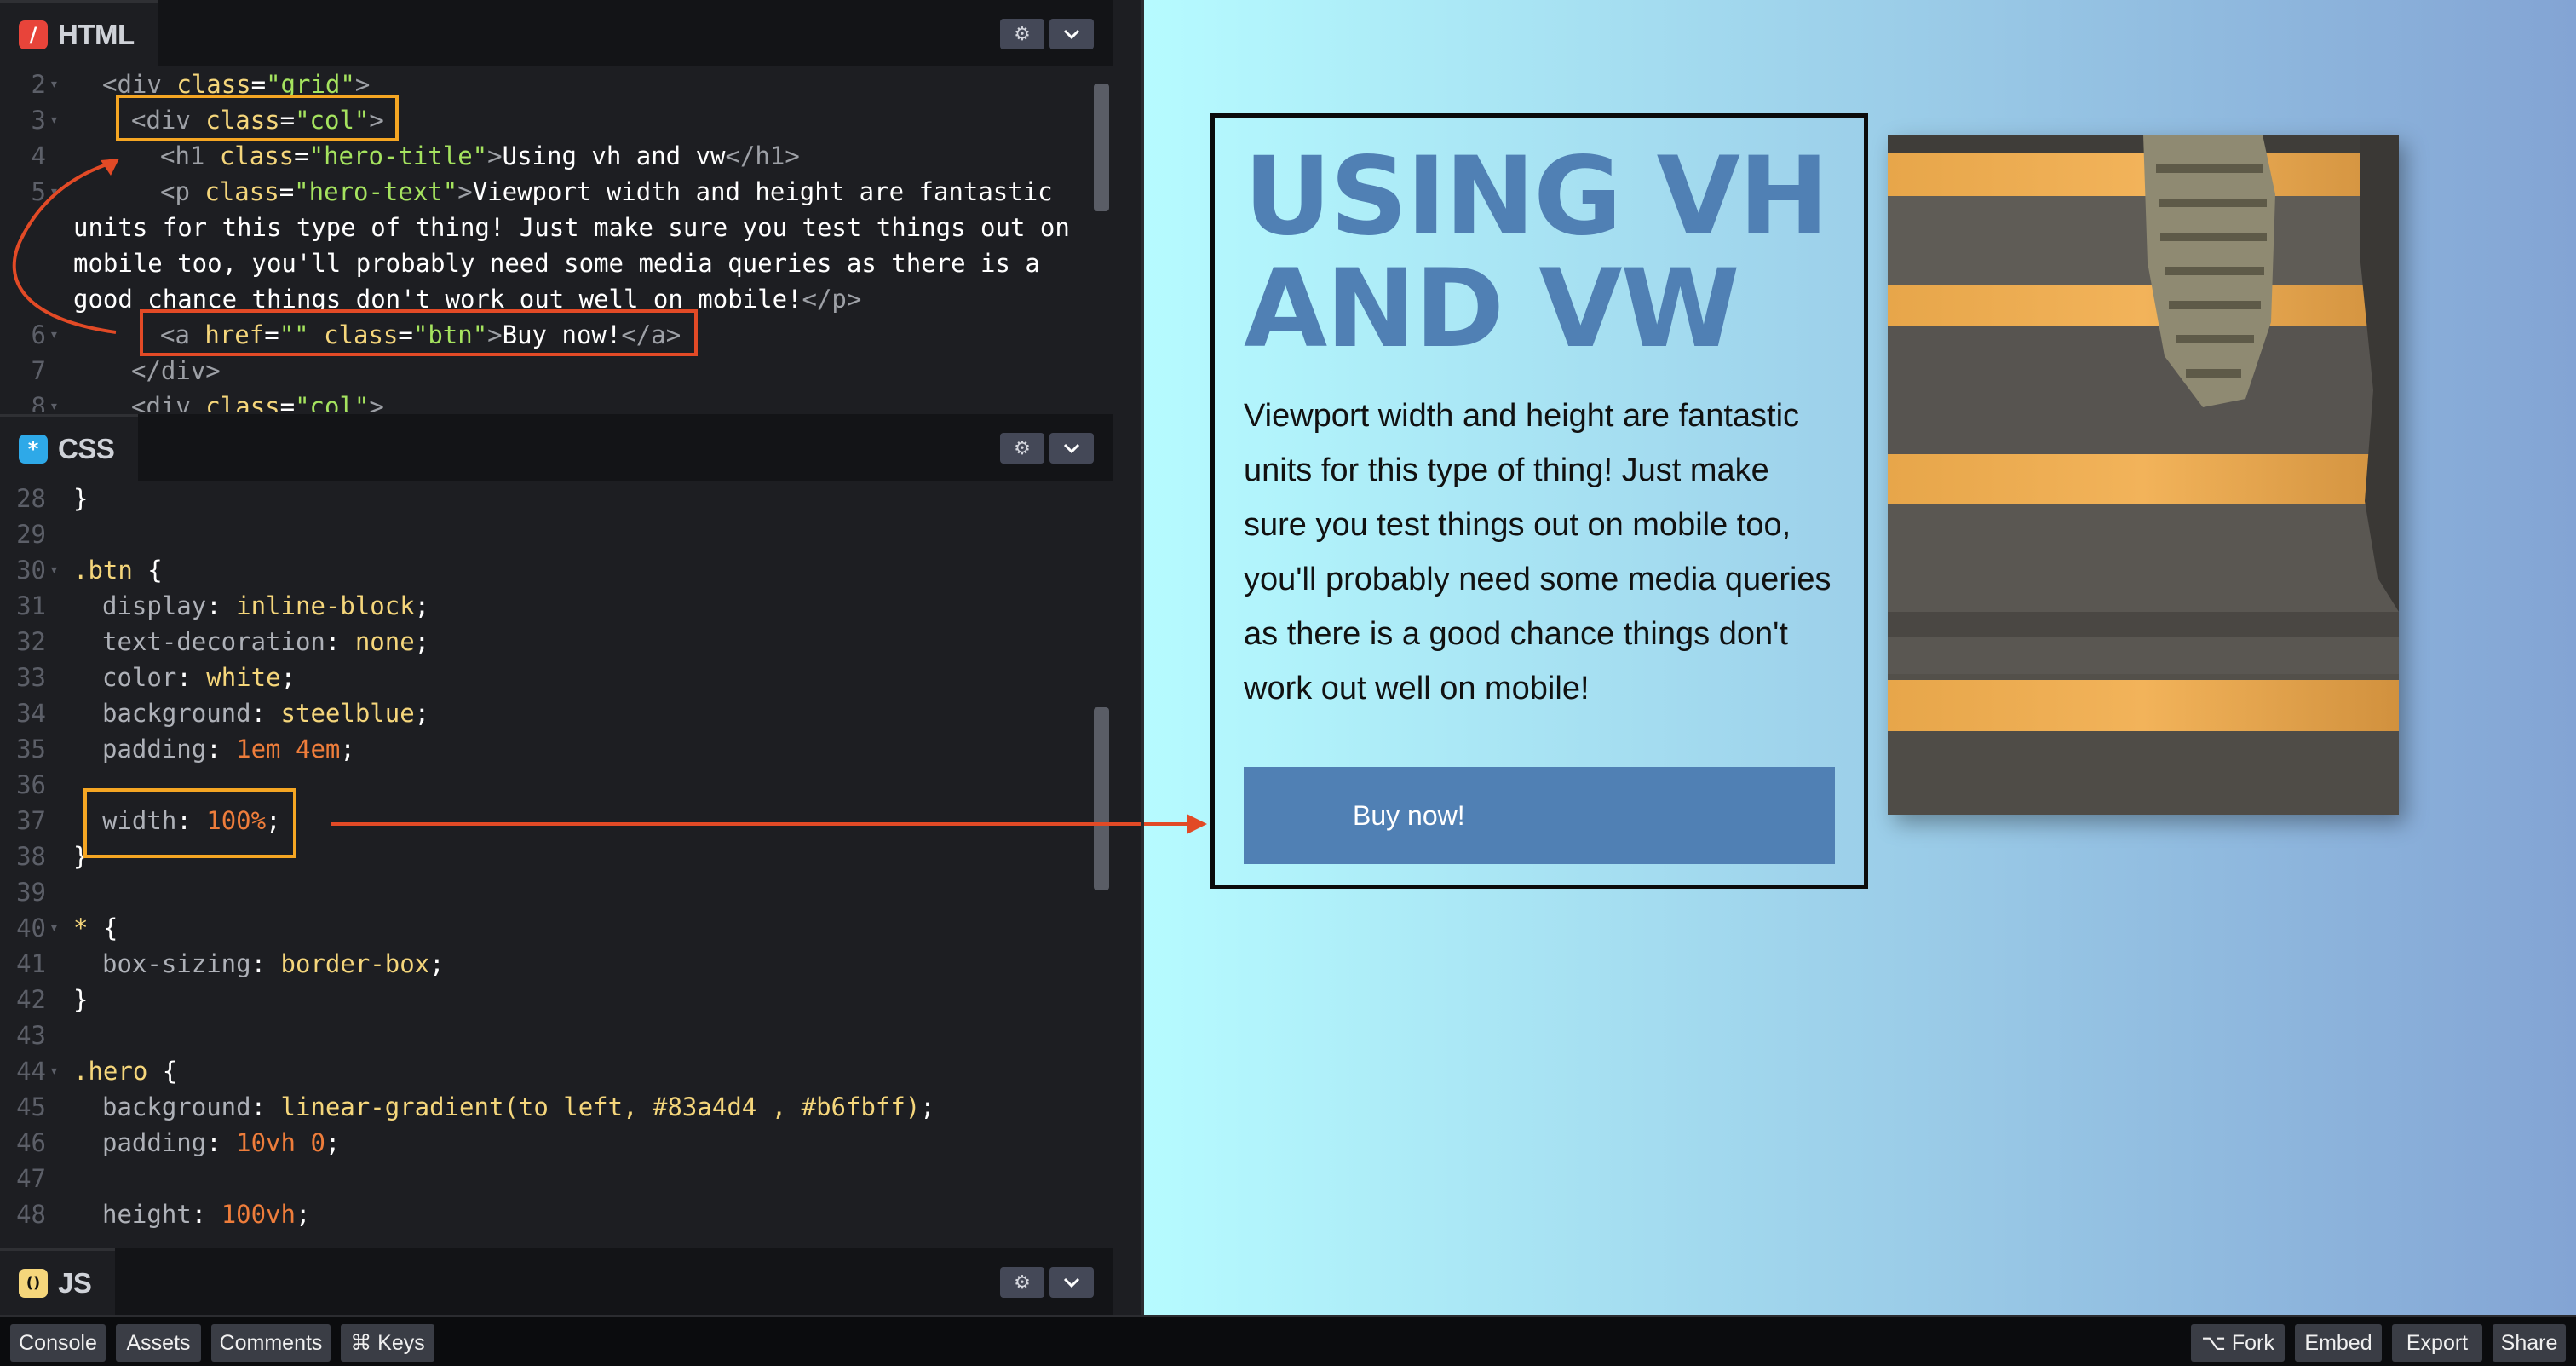 The height and width of the screenshot is (1366, 2576). Describe the element at coordinates (549, 1035) in the screenshot. I see `code-line: 43` at that location.